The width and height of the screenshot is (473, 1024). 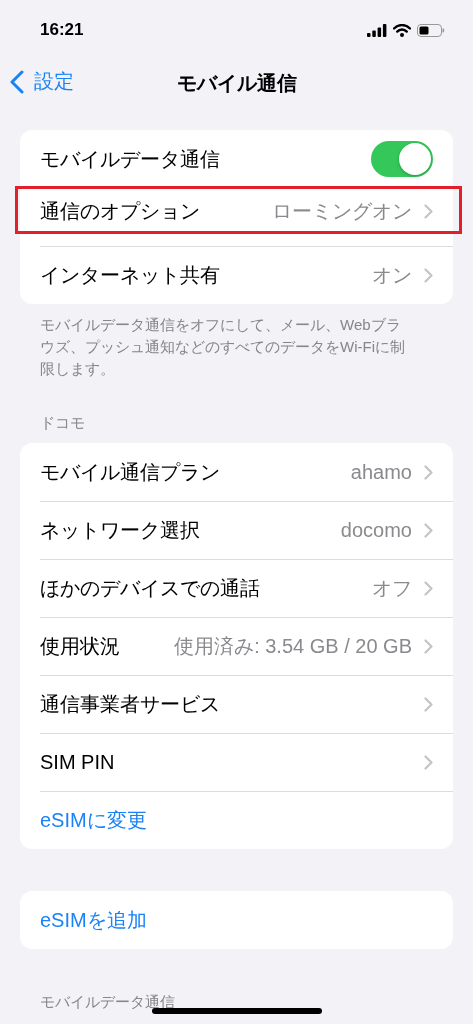 I want to click on row-value: 使用済み: 3.54 GB / 20 GB, so click(x=293, y=646).